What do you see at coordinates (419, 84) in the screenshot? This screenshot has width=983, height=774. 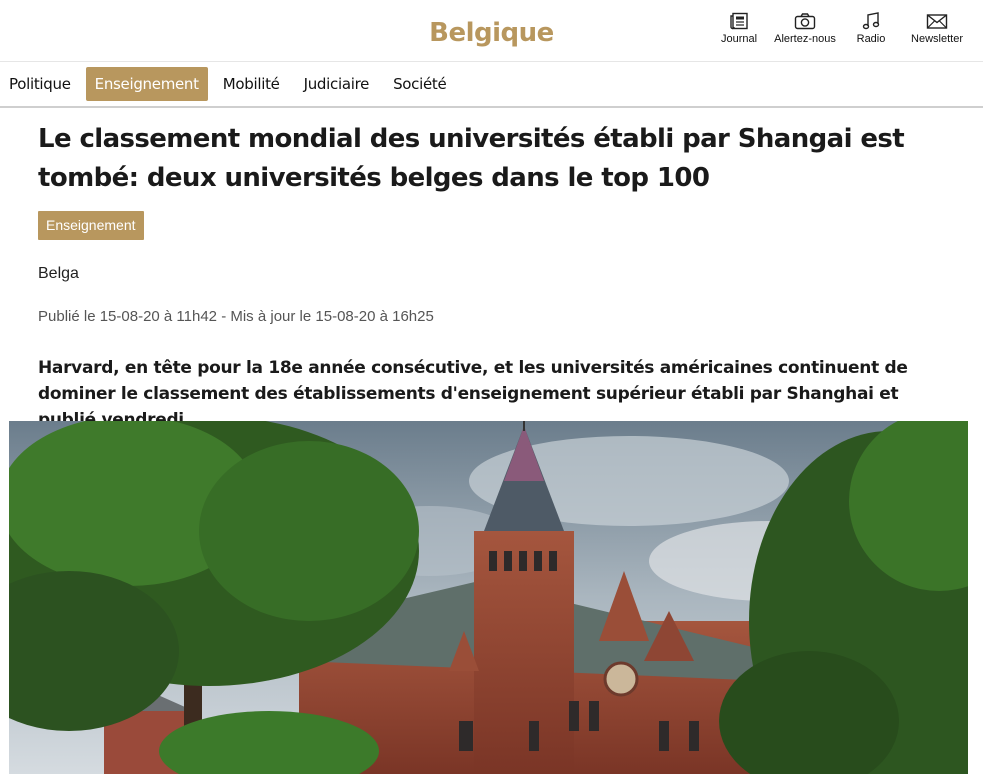 I see `nav-item-societe: Société` at bounding box center [419, 84].